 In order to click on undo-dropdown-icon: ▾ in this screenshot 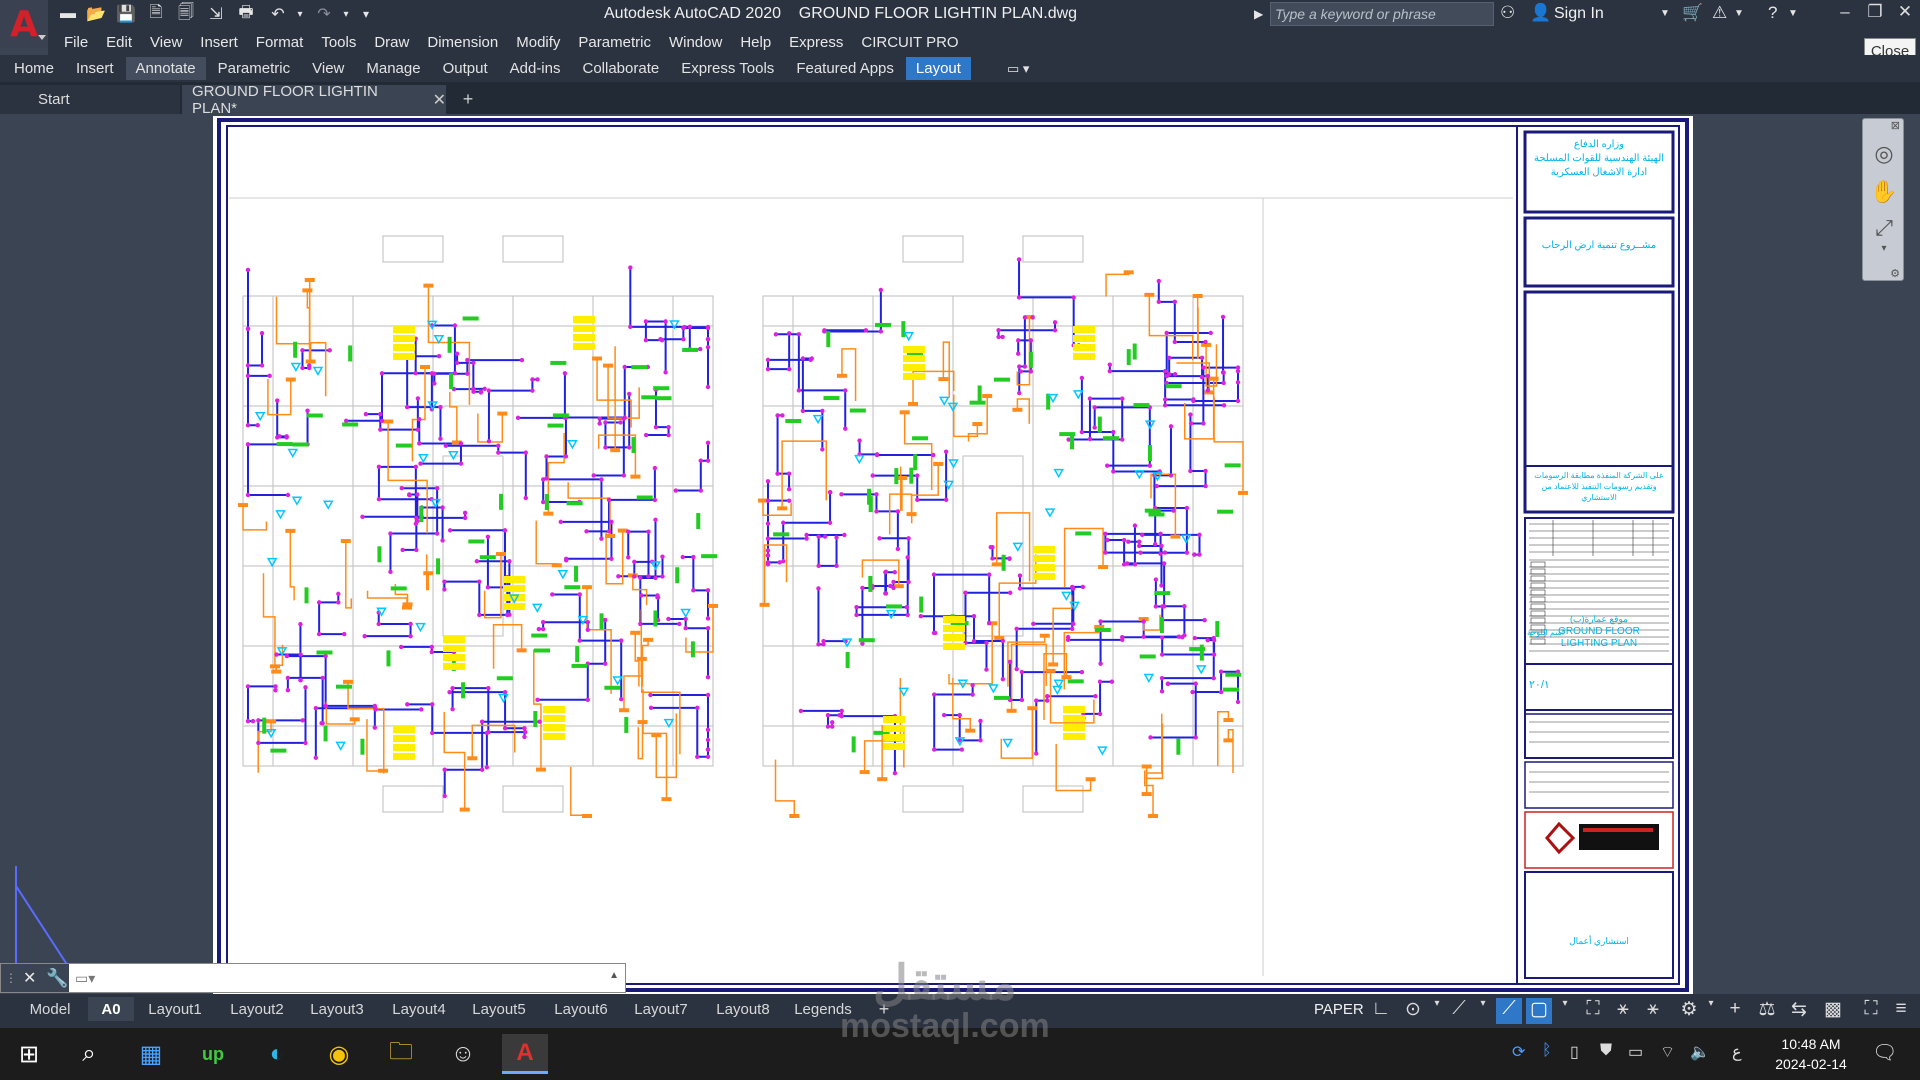, I will do `click(300, 14)`.